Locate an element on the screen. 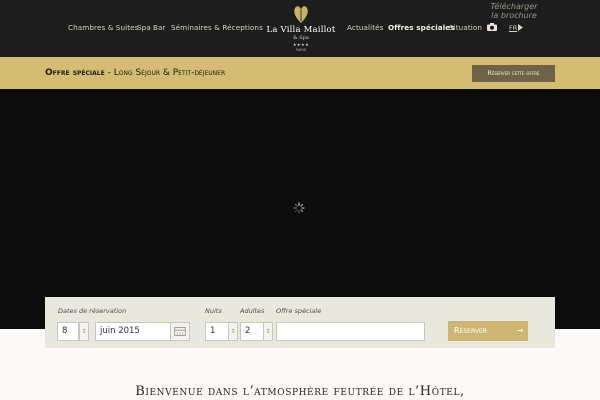 This screenshot has height=400, width=600. language-selector: FR is located at coordinates (513, 28).